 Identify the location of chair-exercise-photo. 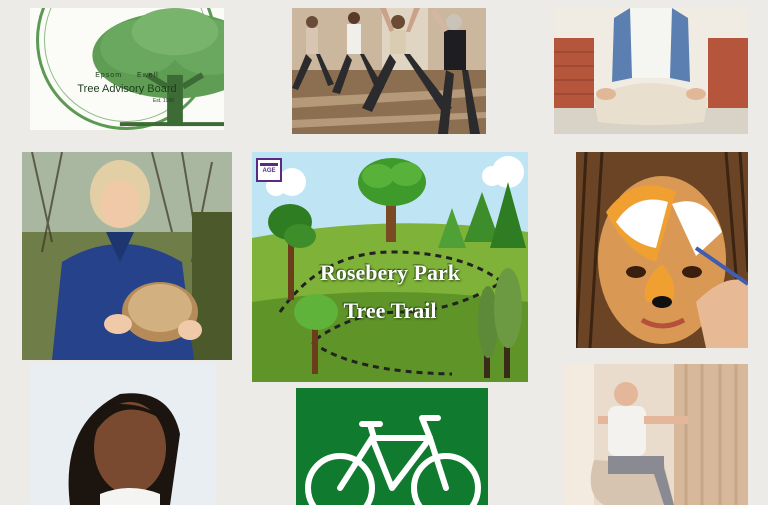
(656, 434).